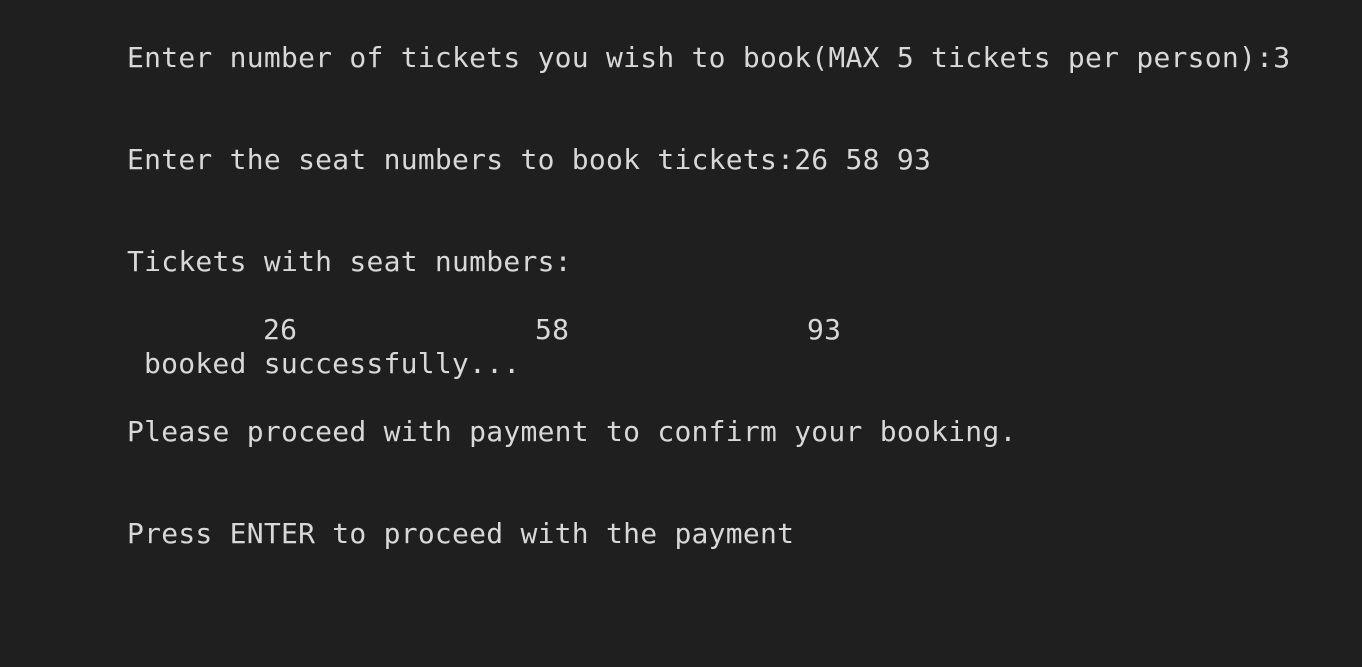 Image resolution: width=1362 pixels, height=667 pixels. I want to click on seat-number: 26, so click(280, 329).